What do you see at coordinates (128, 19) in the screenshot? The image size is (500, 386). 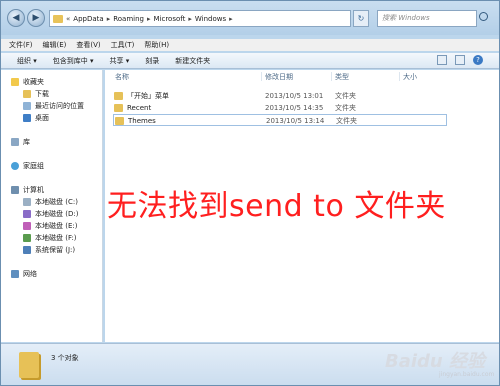 I see `breadcrumb-roaming: Roaming` at bounding box center [128, 19].